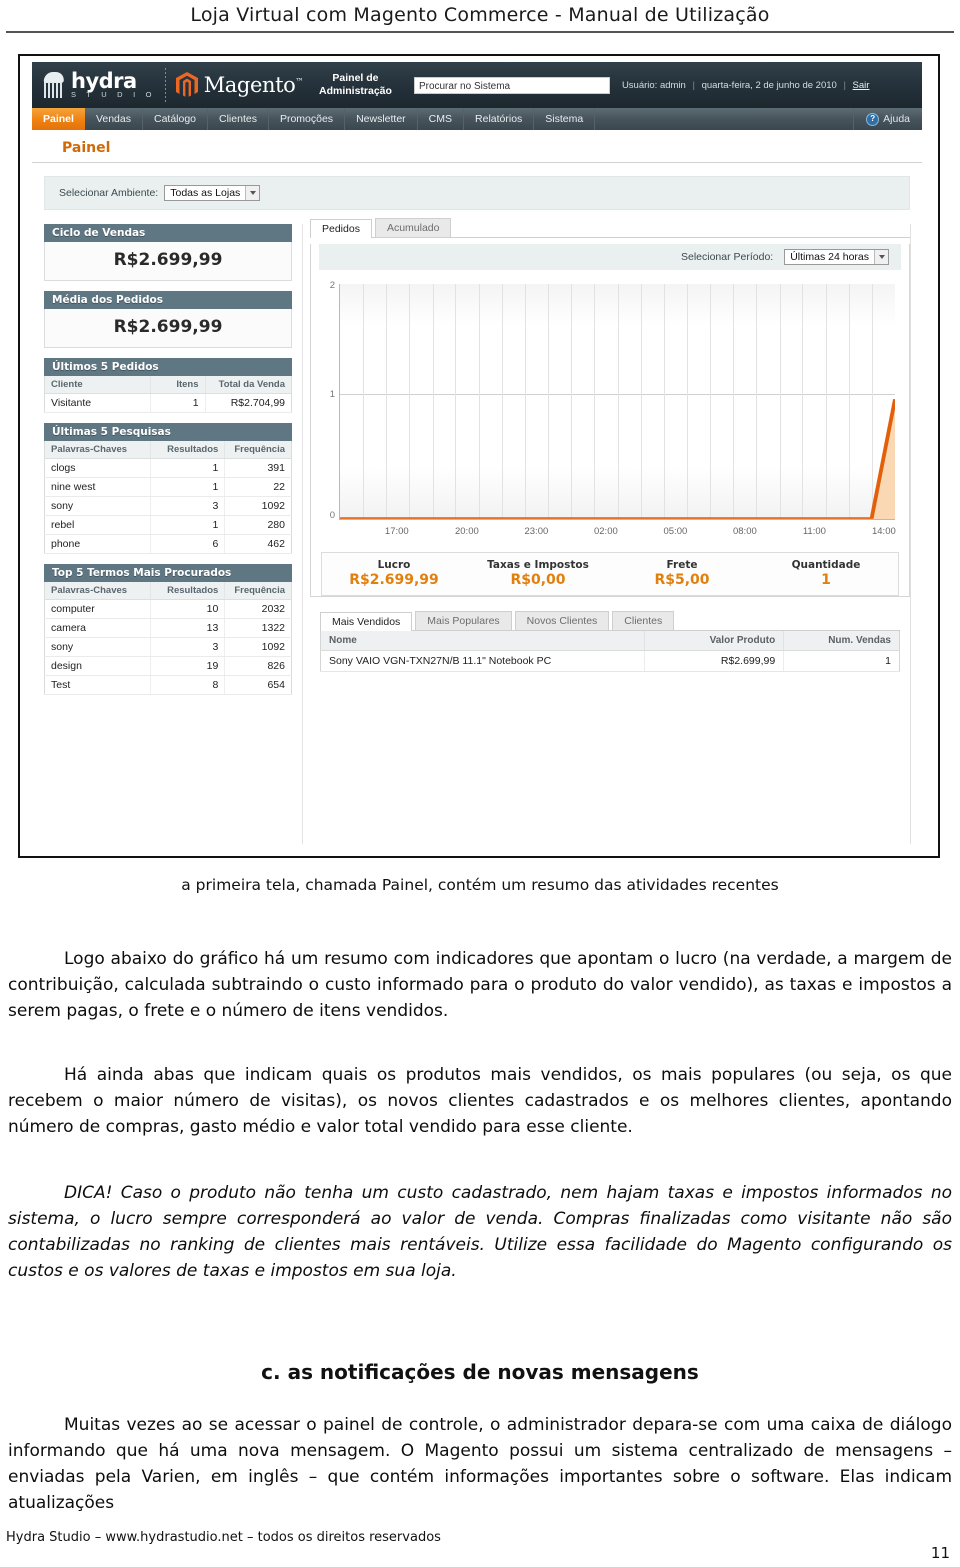  What do you see at coordinates (188, 609) in the screenshot?
I see `cell-results: 10` at bounding box center [188, 609].